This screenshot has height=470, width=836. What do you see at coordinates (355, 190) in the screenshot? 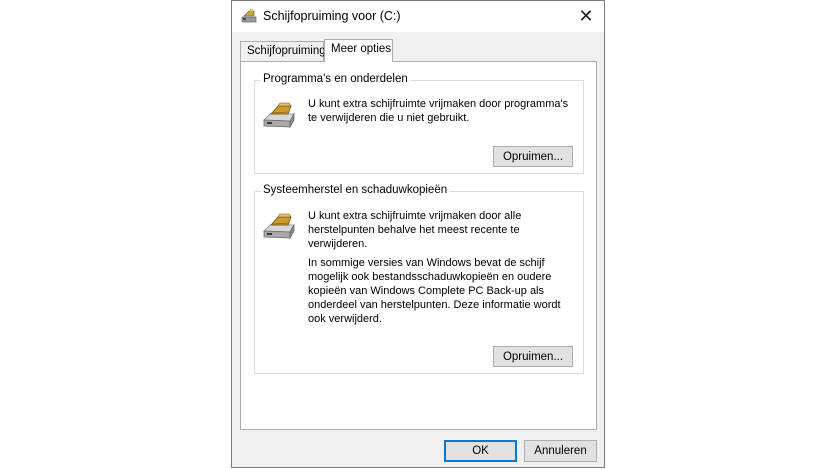
I see `system-restore-group-title: Systeemherstel en schaduwkopieën` at bounding box center [355, 190].